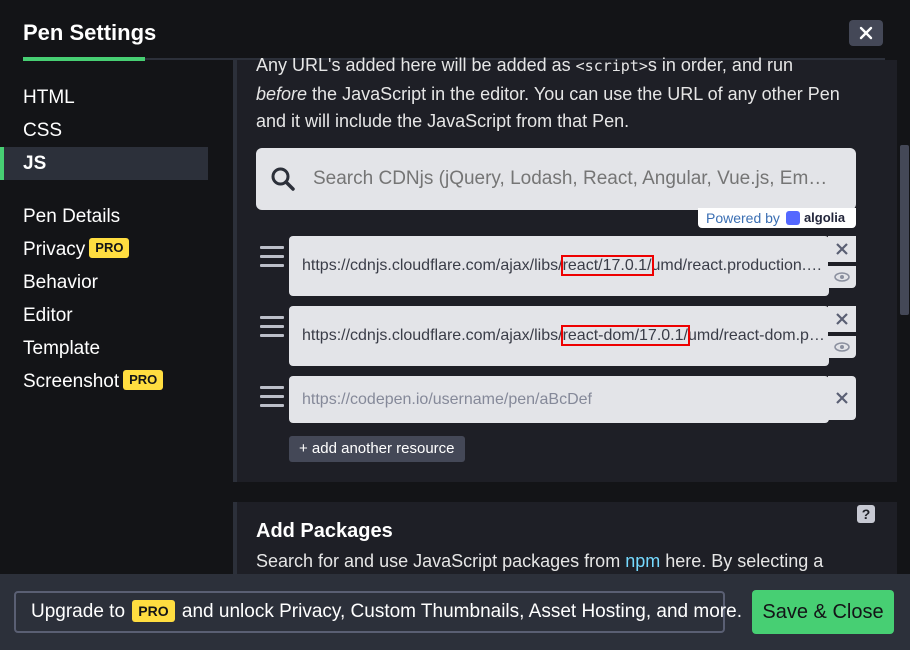 The width and height of the screenshot is (910, 650). What do you see at coordinates (416, 65) in the screenshot?
I see `desc-text: Any URL's added here will be added as` at bounding box center [416, 65].